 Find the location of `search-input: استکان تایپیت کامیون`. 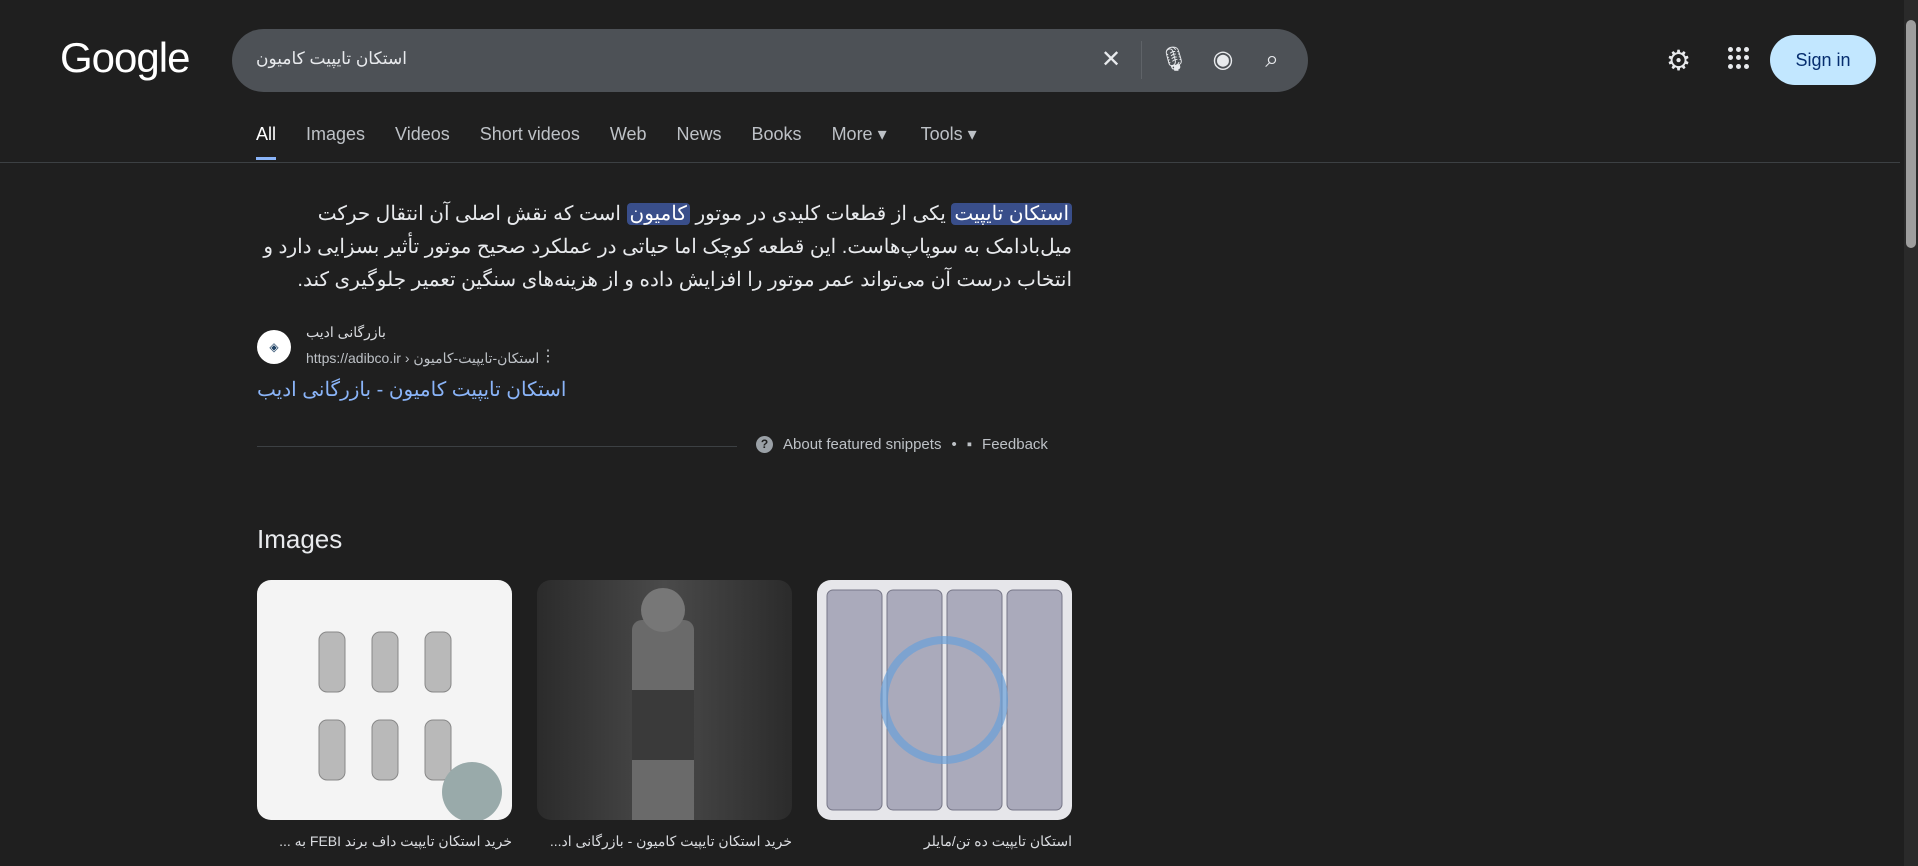

search-input: استکان تایپیت کامیون is located at coordinates (331, 59).